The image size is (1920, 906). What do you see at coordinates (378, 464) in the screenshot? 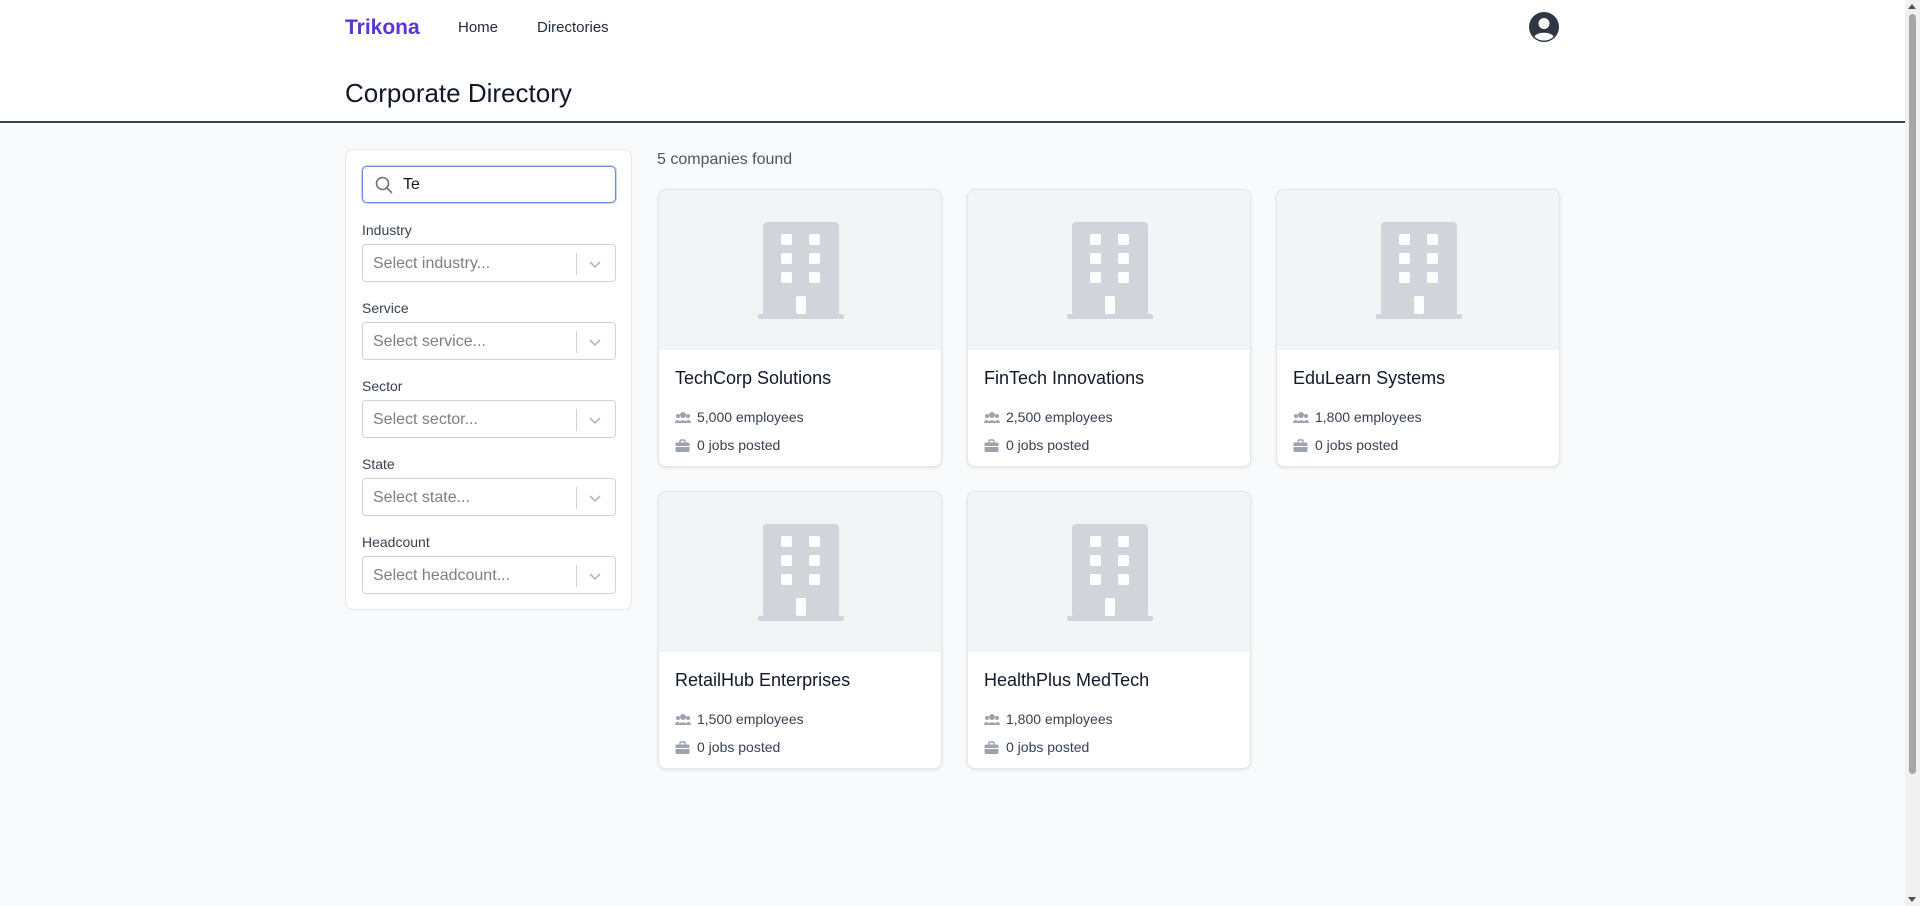
I see `state-label: State` at bounding box center [378, 464].